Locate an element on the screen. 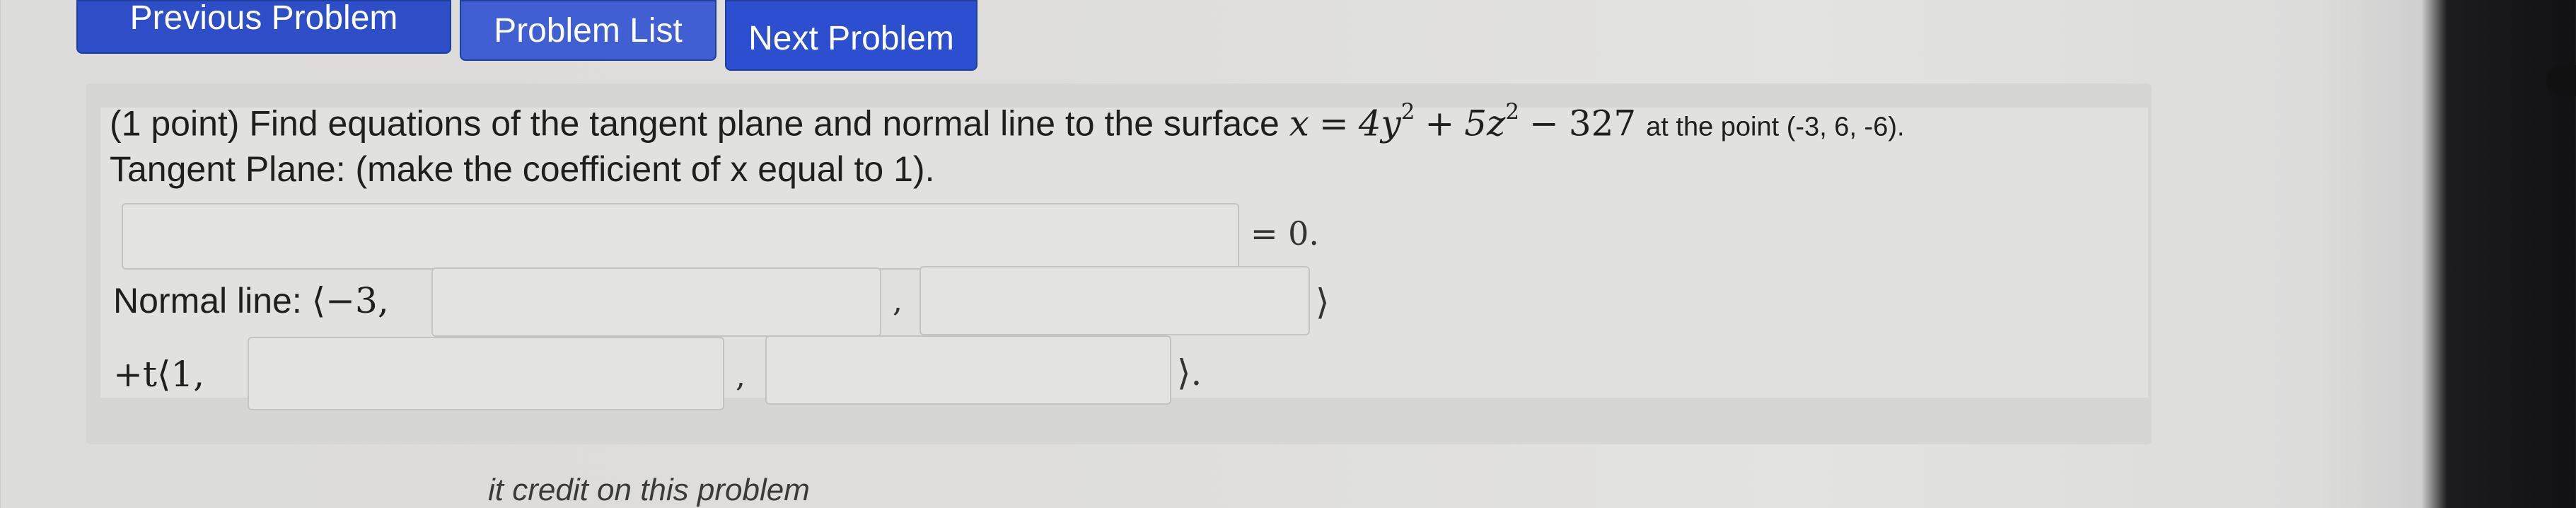 Image resolution: width=2576 pixels, height=508 pixels. normal-line-start: ⟨−3, is located at coordinates (350, 300).